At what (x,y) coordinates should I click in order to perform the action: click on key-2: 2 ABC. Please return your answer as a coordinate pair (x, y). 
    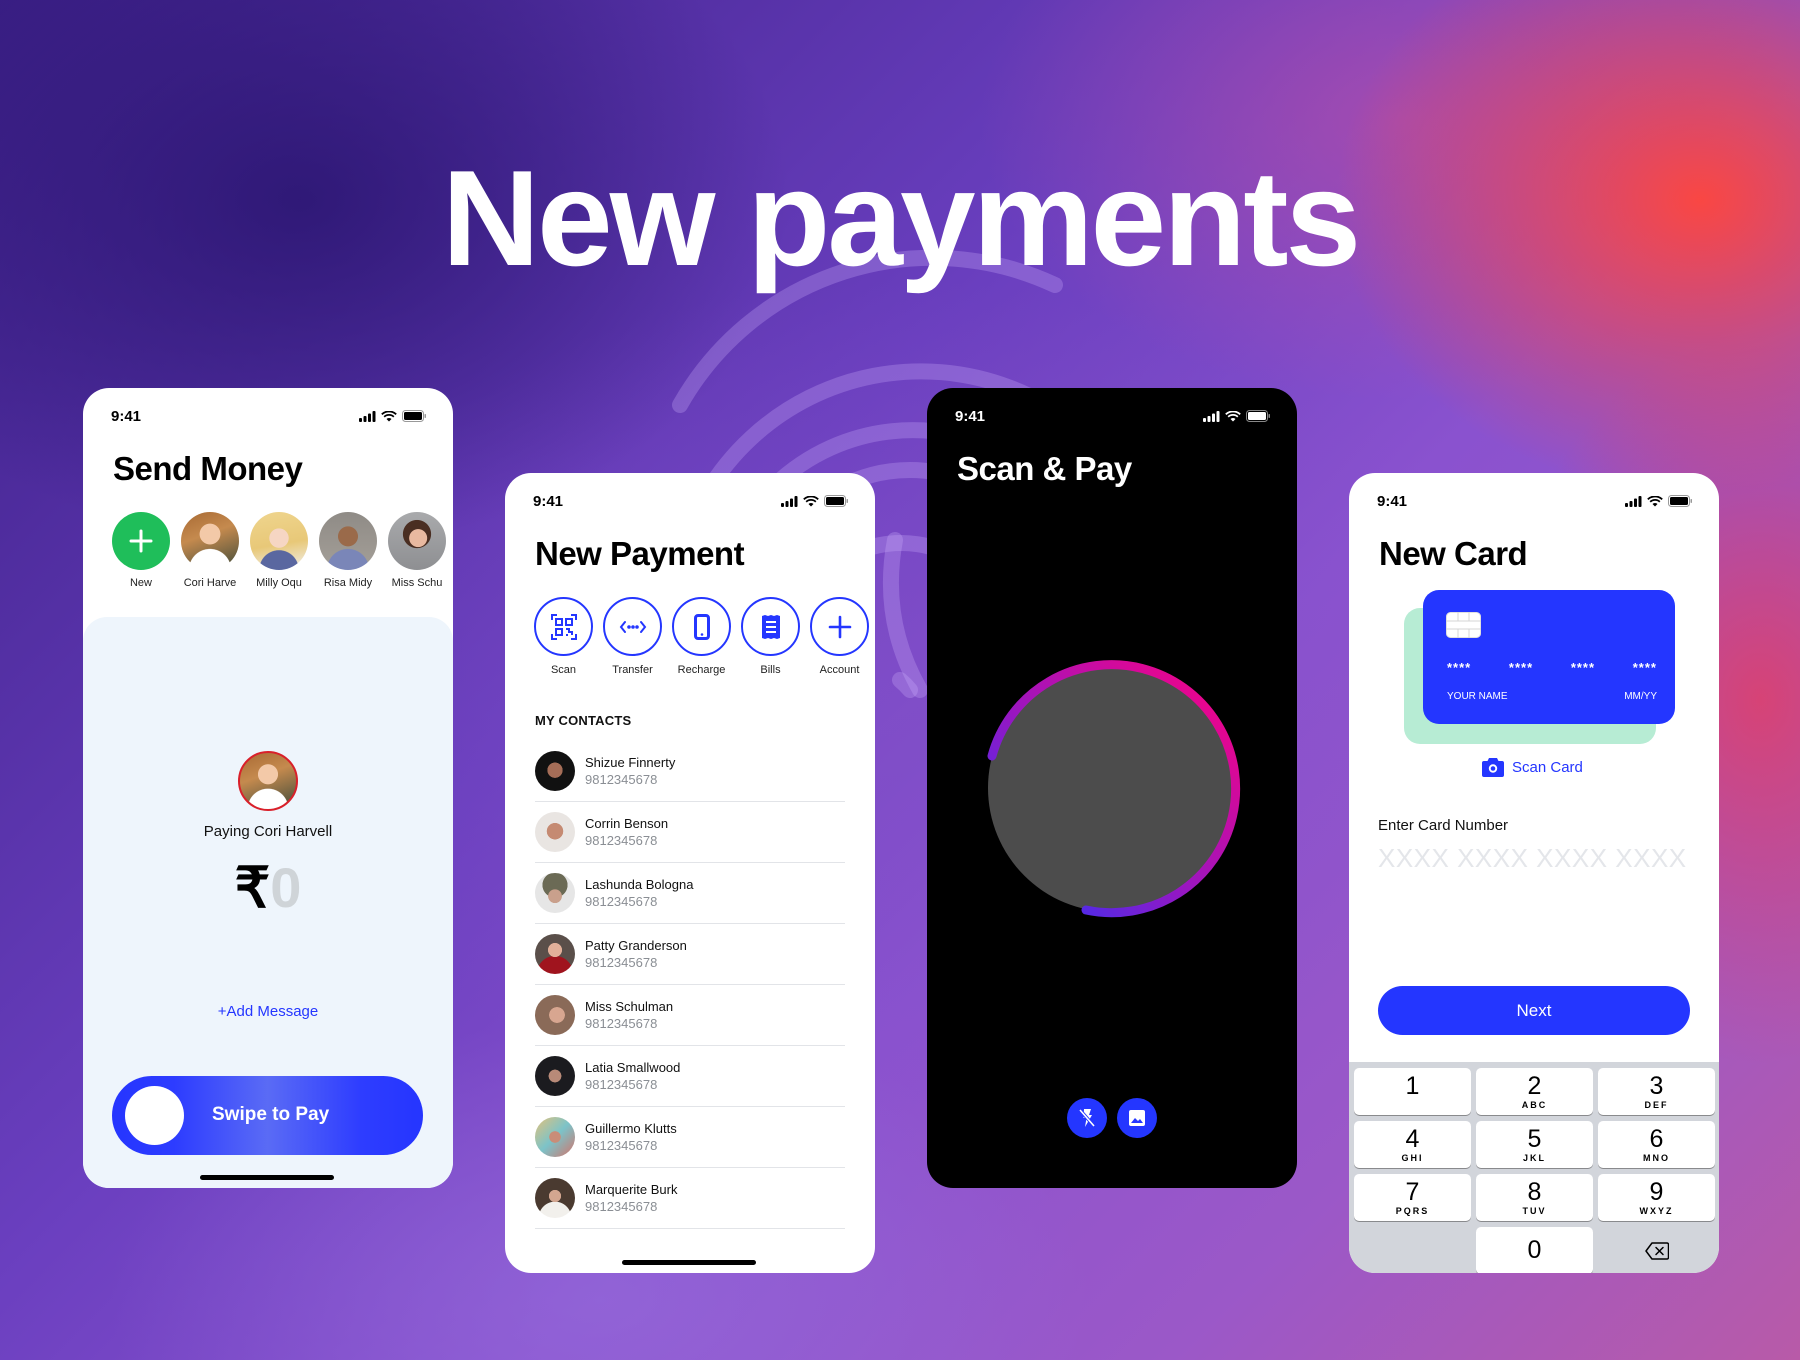
    Looking at the image, I should click on (1534, 1091).